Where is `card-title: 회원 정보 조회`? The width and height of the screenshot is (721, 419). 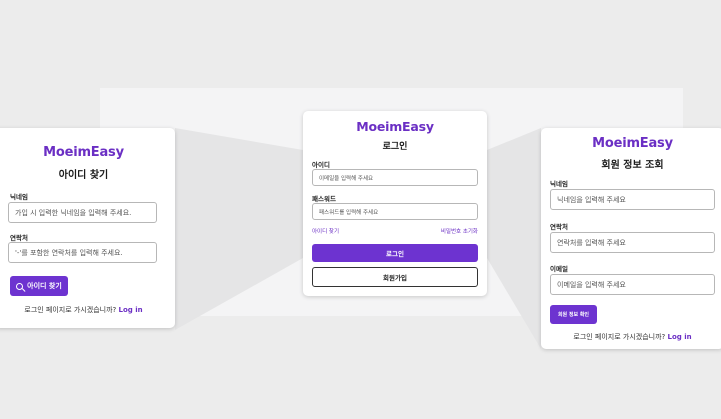
card-title: 회원 정보 조회 is located at coordinates (632, 165).